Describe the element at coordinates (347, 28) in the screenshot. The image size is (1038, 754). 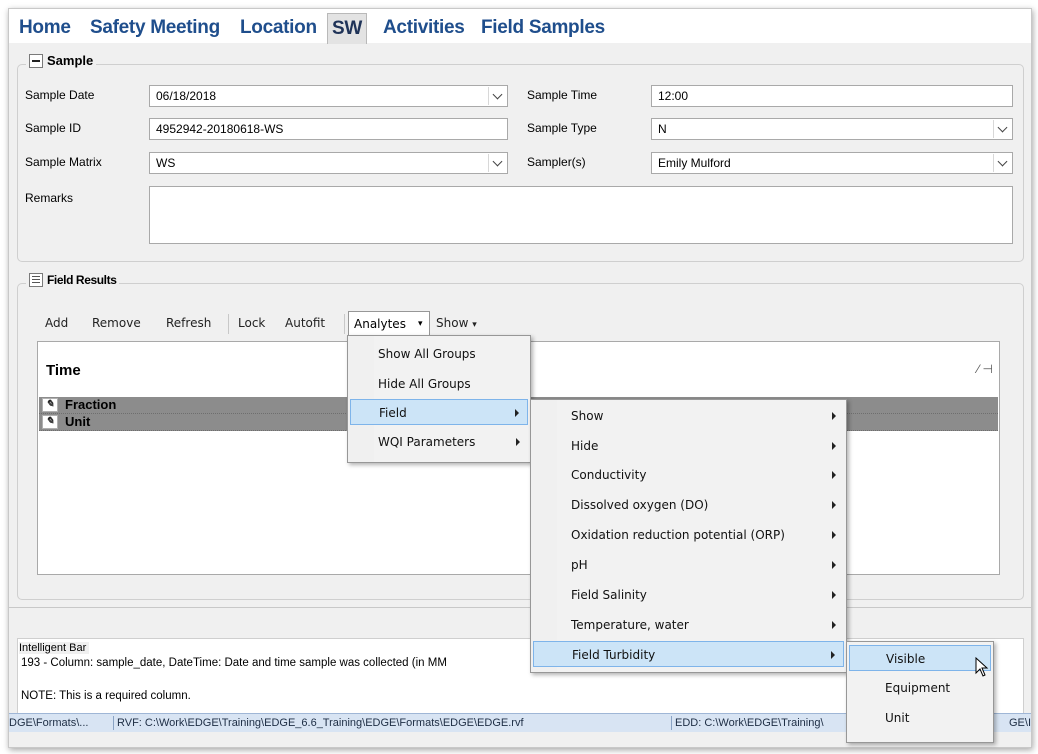
I see `tab-sw: SW` at that location.